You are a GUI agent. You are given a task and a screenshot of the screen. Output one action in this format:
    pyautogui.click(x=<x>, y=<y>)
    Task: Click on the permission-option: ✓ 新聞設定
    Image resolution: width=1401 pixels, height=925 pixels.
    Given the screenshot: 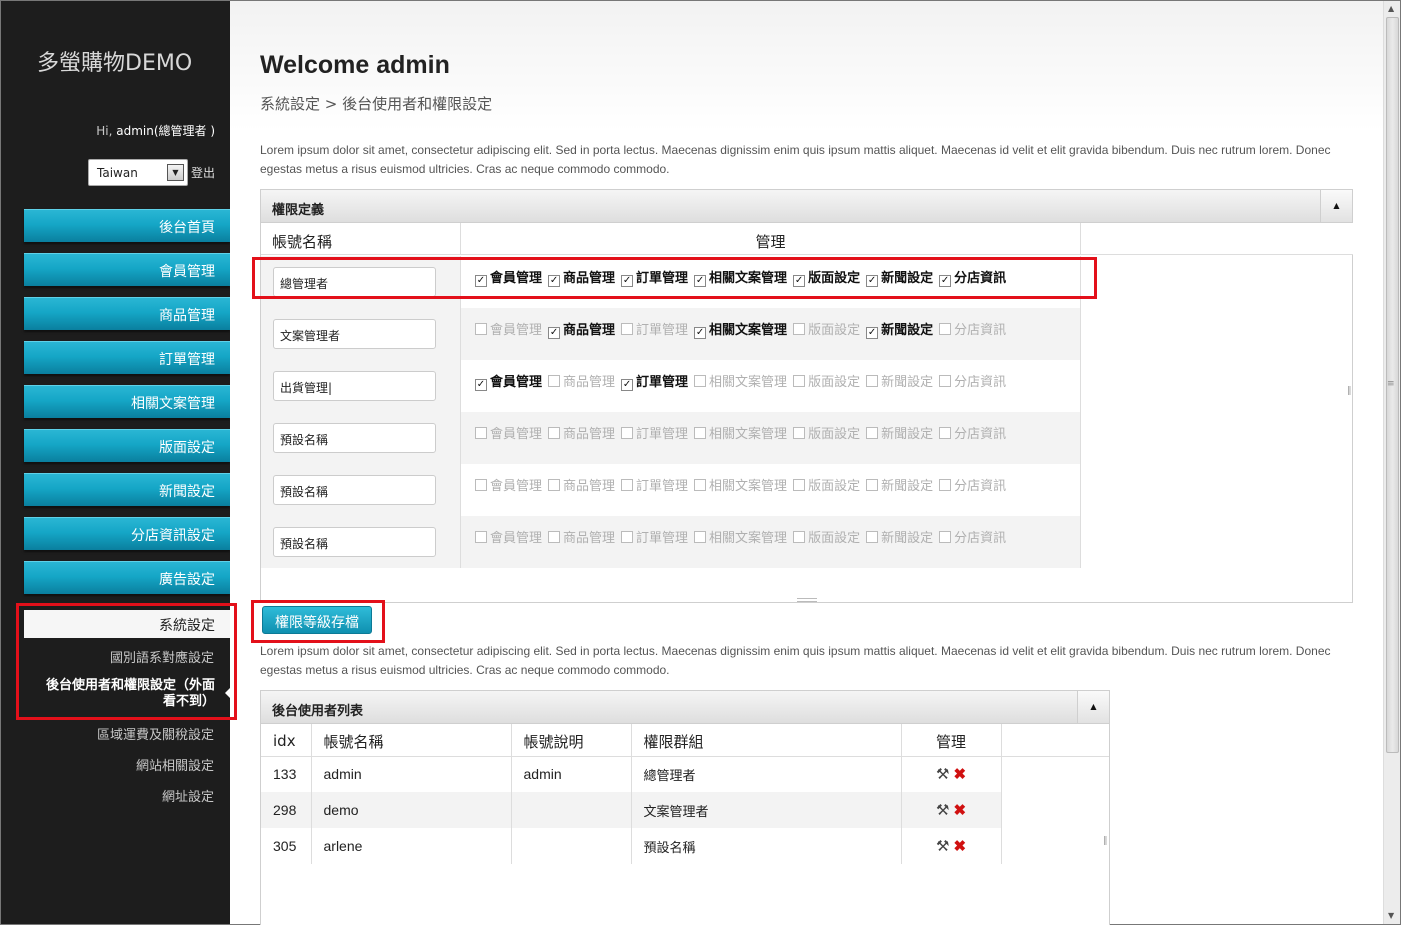 What is the action you would take?
    pyautogui.click(x=899, y=329)
    